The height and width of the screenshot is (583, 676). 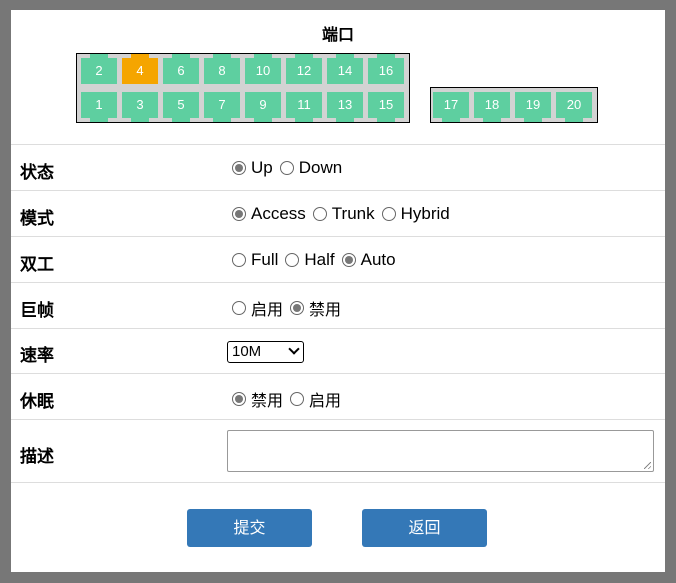 What do you see at coordinates (37, 402) in the screenshot?
I see `sleep-label: 休眠` at bounding box center [37, 402].